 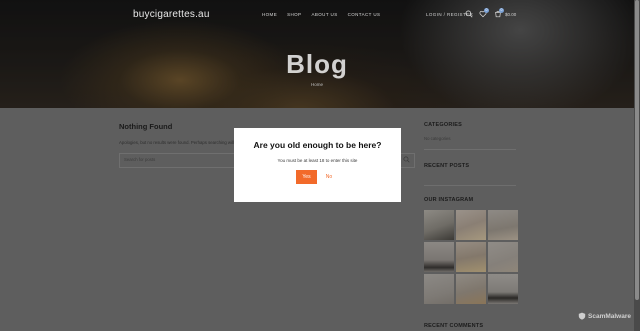 What do you see at coordinates (582, 316) in the screenshot?
I see `shield-icon` at bounding box center [582, 316].